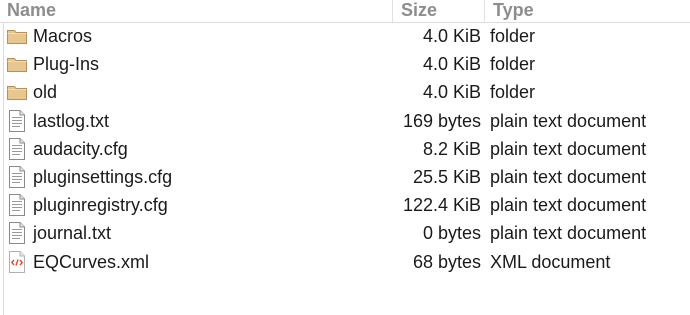 The width and height of the screenshot is (690, 315). Describe the element at coordinates (17, 261) in the screenshot. I see `xml-file-icon` at that location.